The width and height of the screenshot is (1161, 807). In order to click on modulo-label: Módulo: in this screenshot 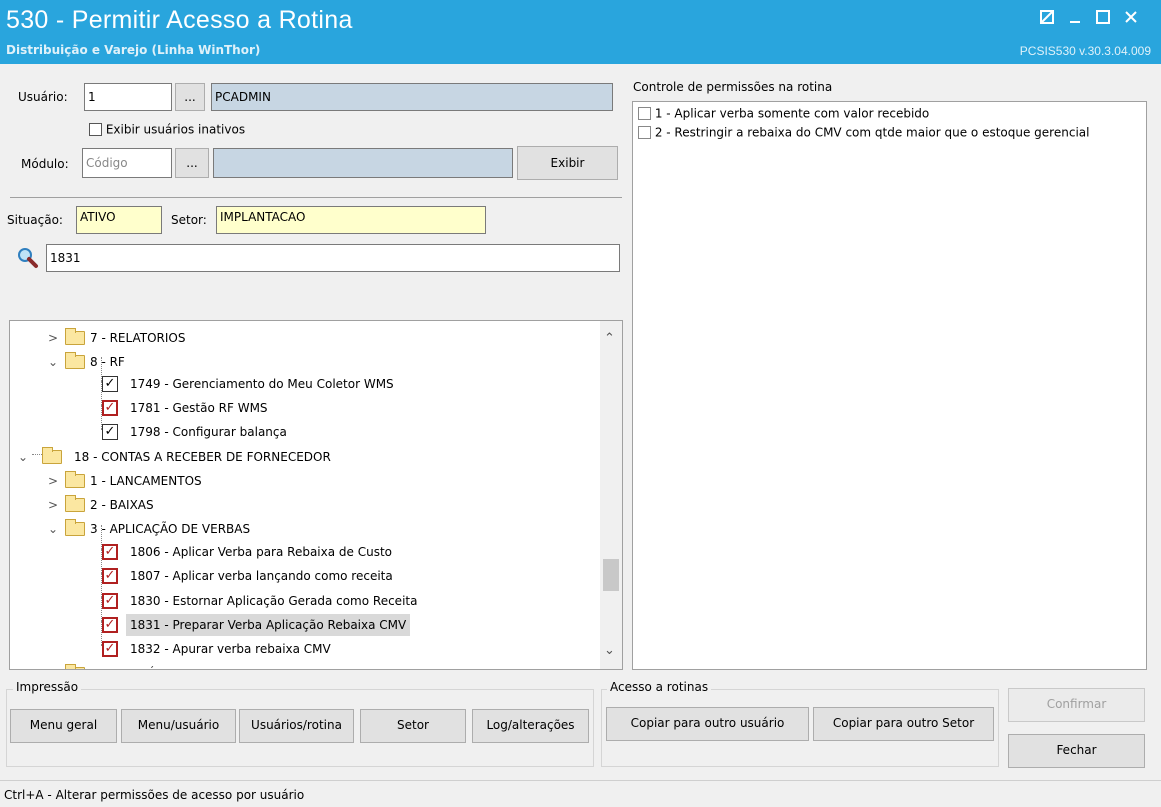, I will do `click(45, 164)`.